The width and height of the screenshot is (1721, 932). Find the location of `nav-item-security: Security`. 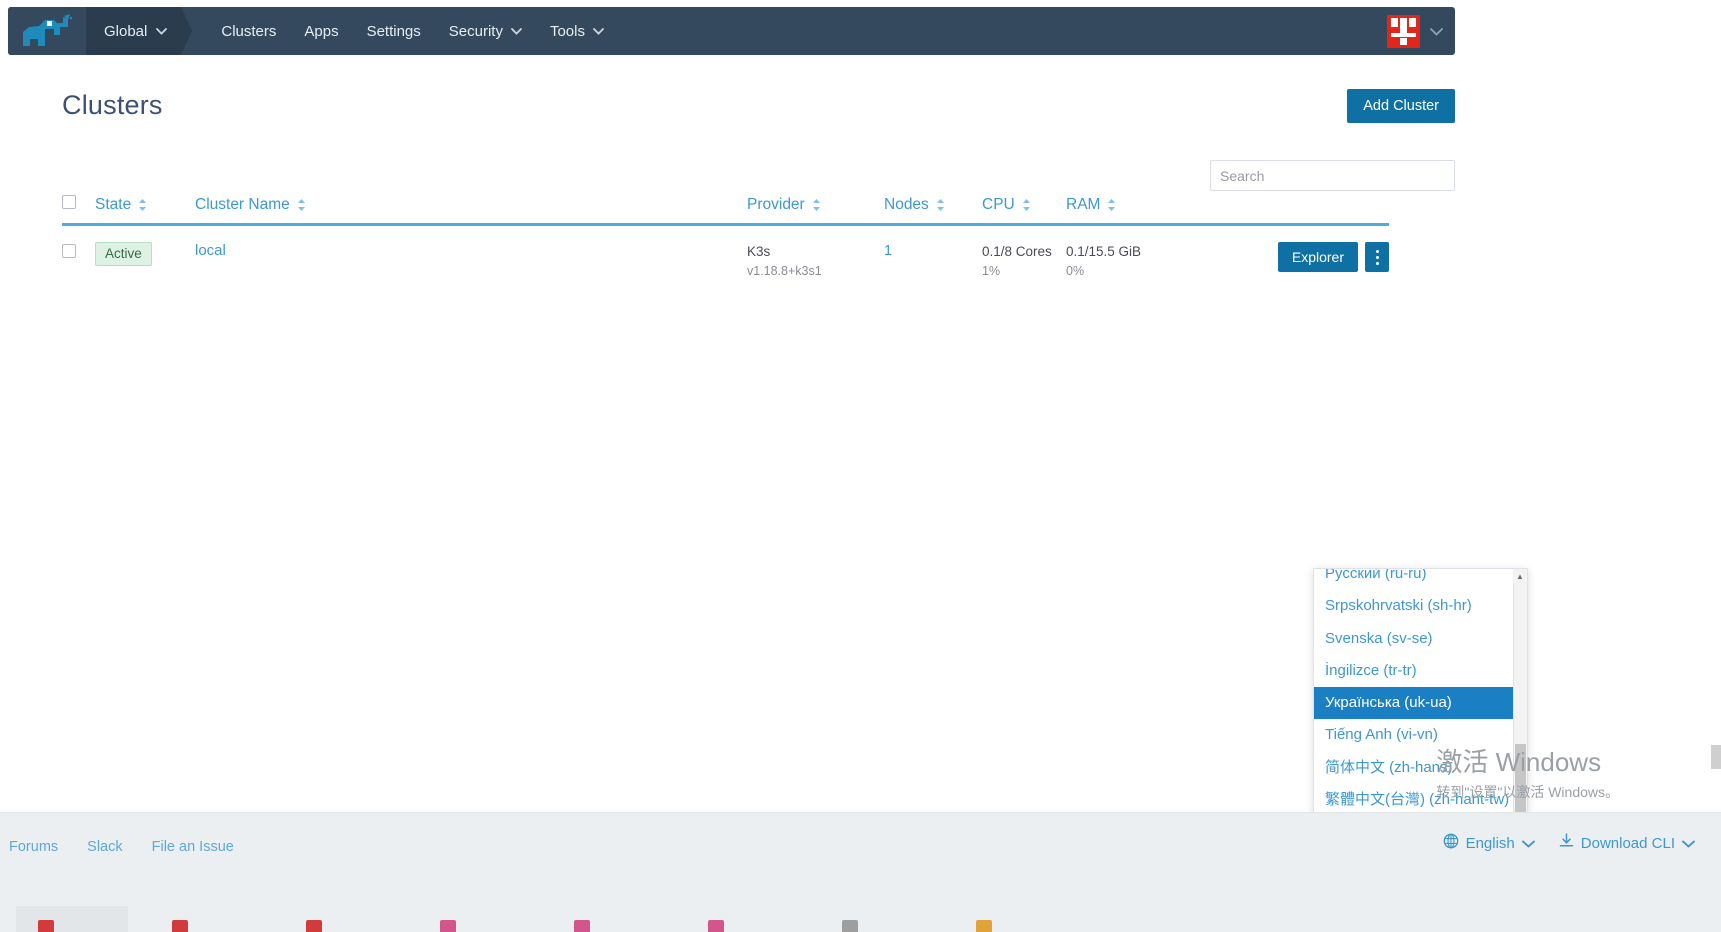

nav-item-security: Security is located at coordinates (485, 31).